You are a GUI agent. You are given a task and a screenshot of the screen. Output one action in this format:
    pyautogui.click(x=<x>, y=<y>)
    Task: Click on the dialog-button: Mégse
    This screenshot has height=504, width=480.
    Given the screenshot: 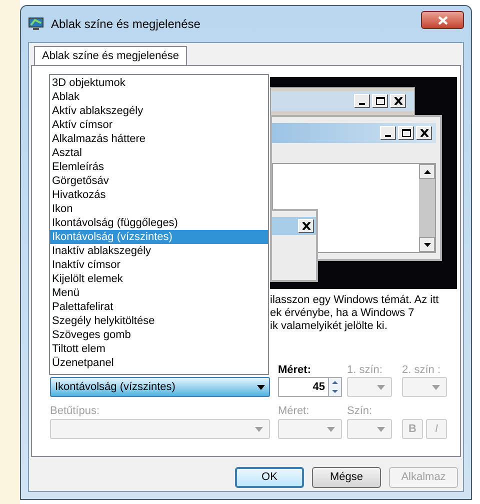 What is the action you would take?
    pyautogui.click(x=346, y=477)
    